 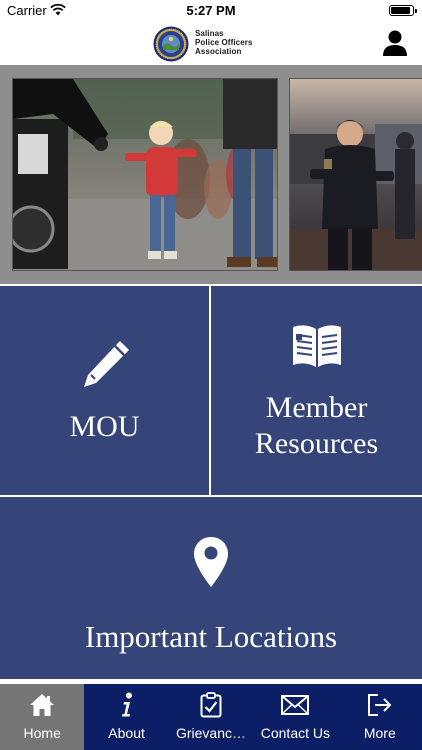 I want to click on clipboard-icon-wrap, so click(x=211, y=705).